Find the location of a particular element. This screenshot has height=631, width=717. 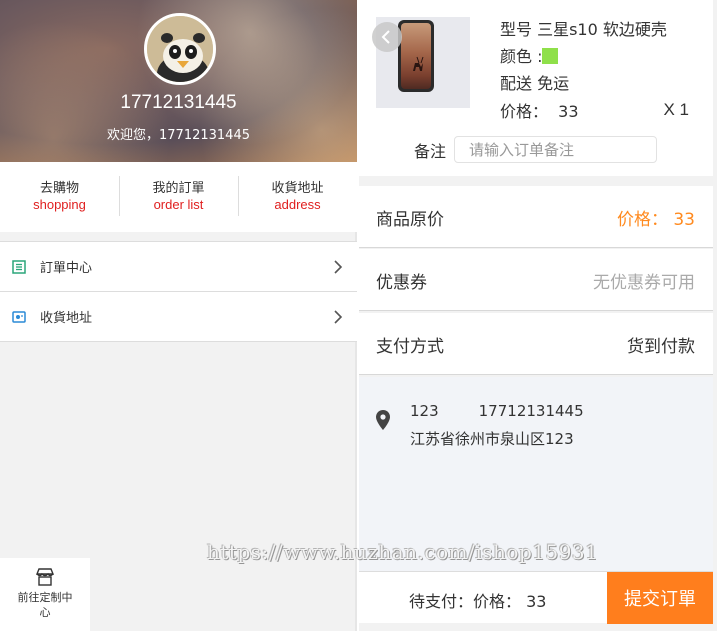

profile-header: 17712131445 欢迎您，17712131445 is located at coordinates (178, 81).